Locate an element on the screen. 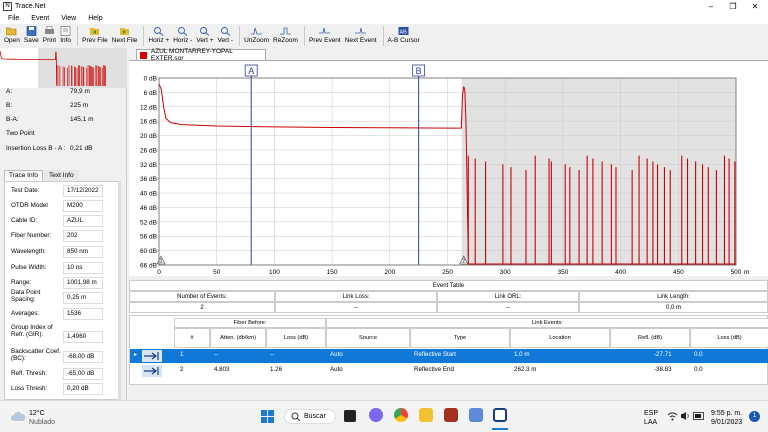 The height and width of the screenshot is (432, 768). next-event-button: Next Event is located at coordinates (361, 36).